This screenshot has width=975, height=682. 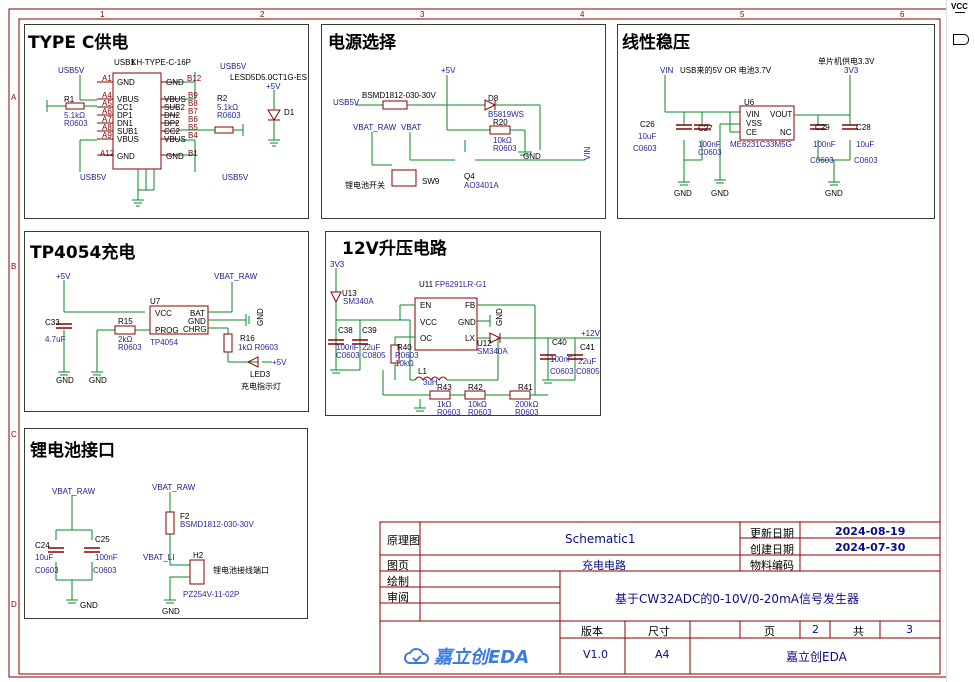 What do you see at coordinates (107, 78) in the screenshot?
I see `pin-label: A1` at bounding box center [107, 78].